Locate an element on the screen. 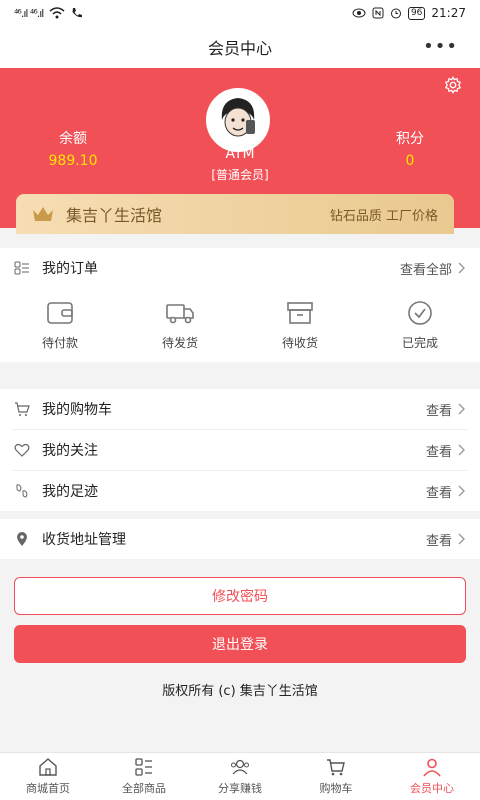  order-status-row: 待付款 待发货 待收货 已完成 is located at coordinates (240, 325).